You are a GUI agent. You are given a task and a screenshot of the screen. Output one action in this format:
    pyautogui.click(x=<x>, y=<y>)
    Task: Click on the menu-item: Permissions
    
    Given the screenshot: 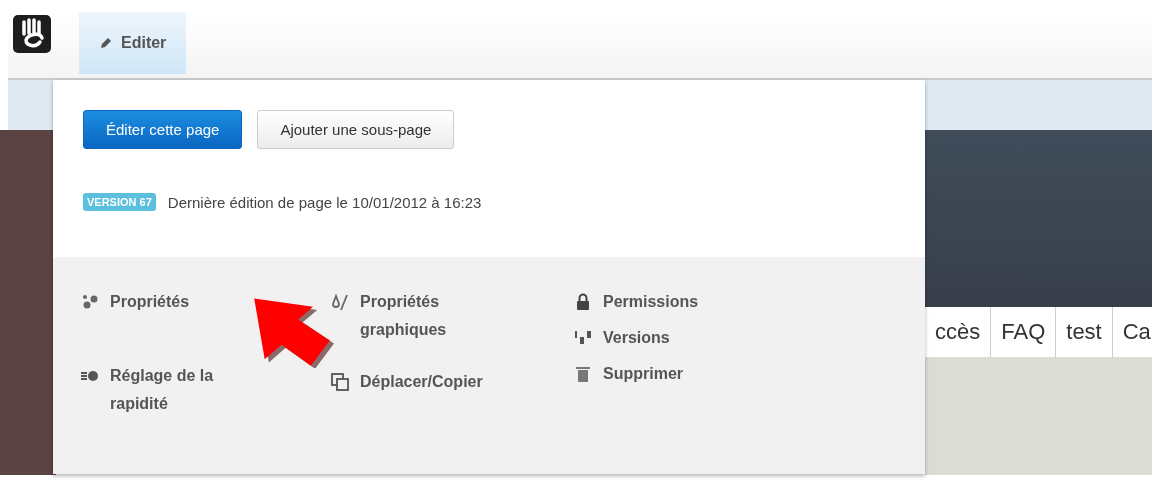 What is the action you would take?
    pyautogui.click(x=651, y=302)
    